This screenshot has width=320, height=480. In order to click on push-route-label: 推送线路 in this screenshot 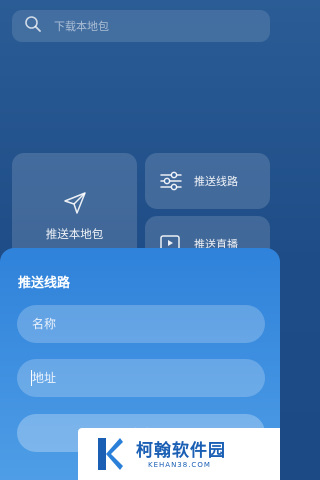, I will do `click(216, 181)`.